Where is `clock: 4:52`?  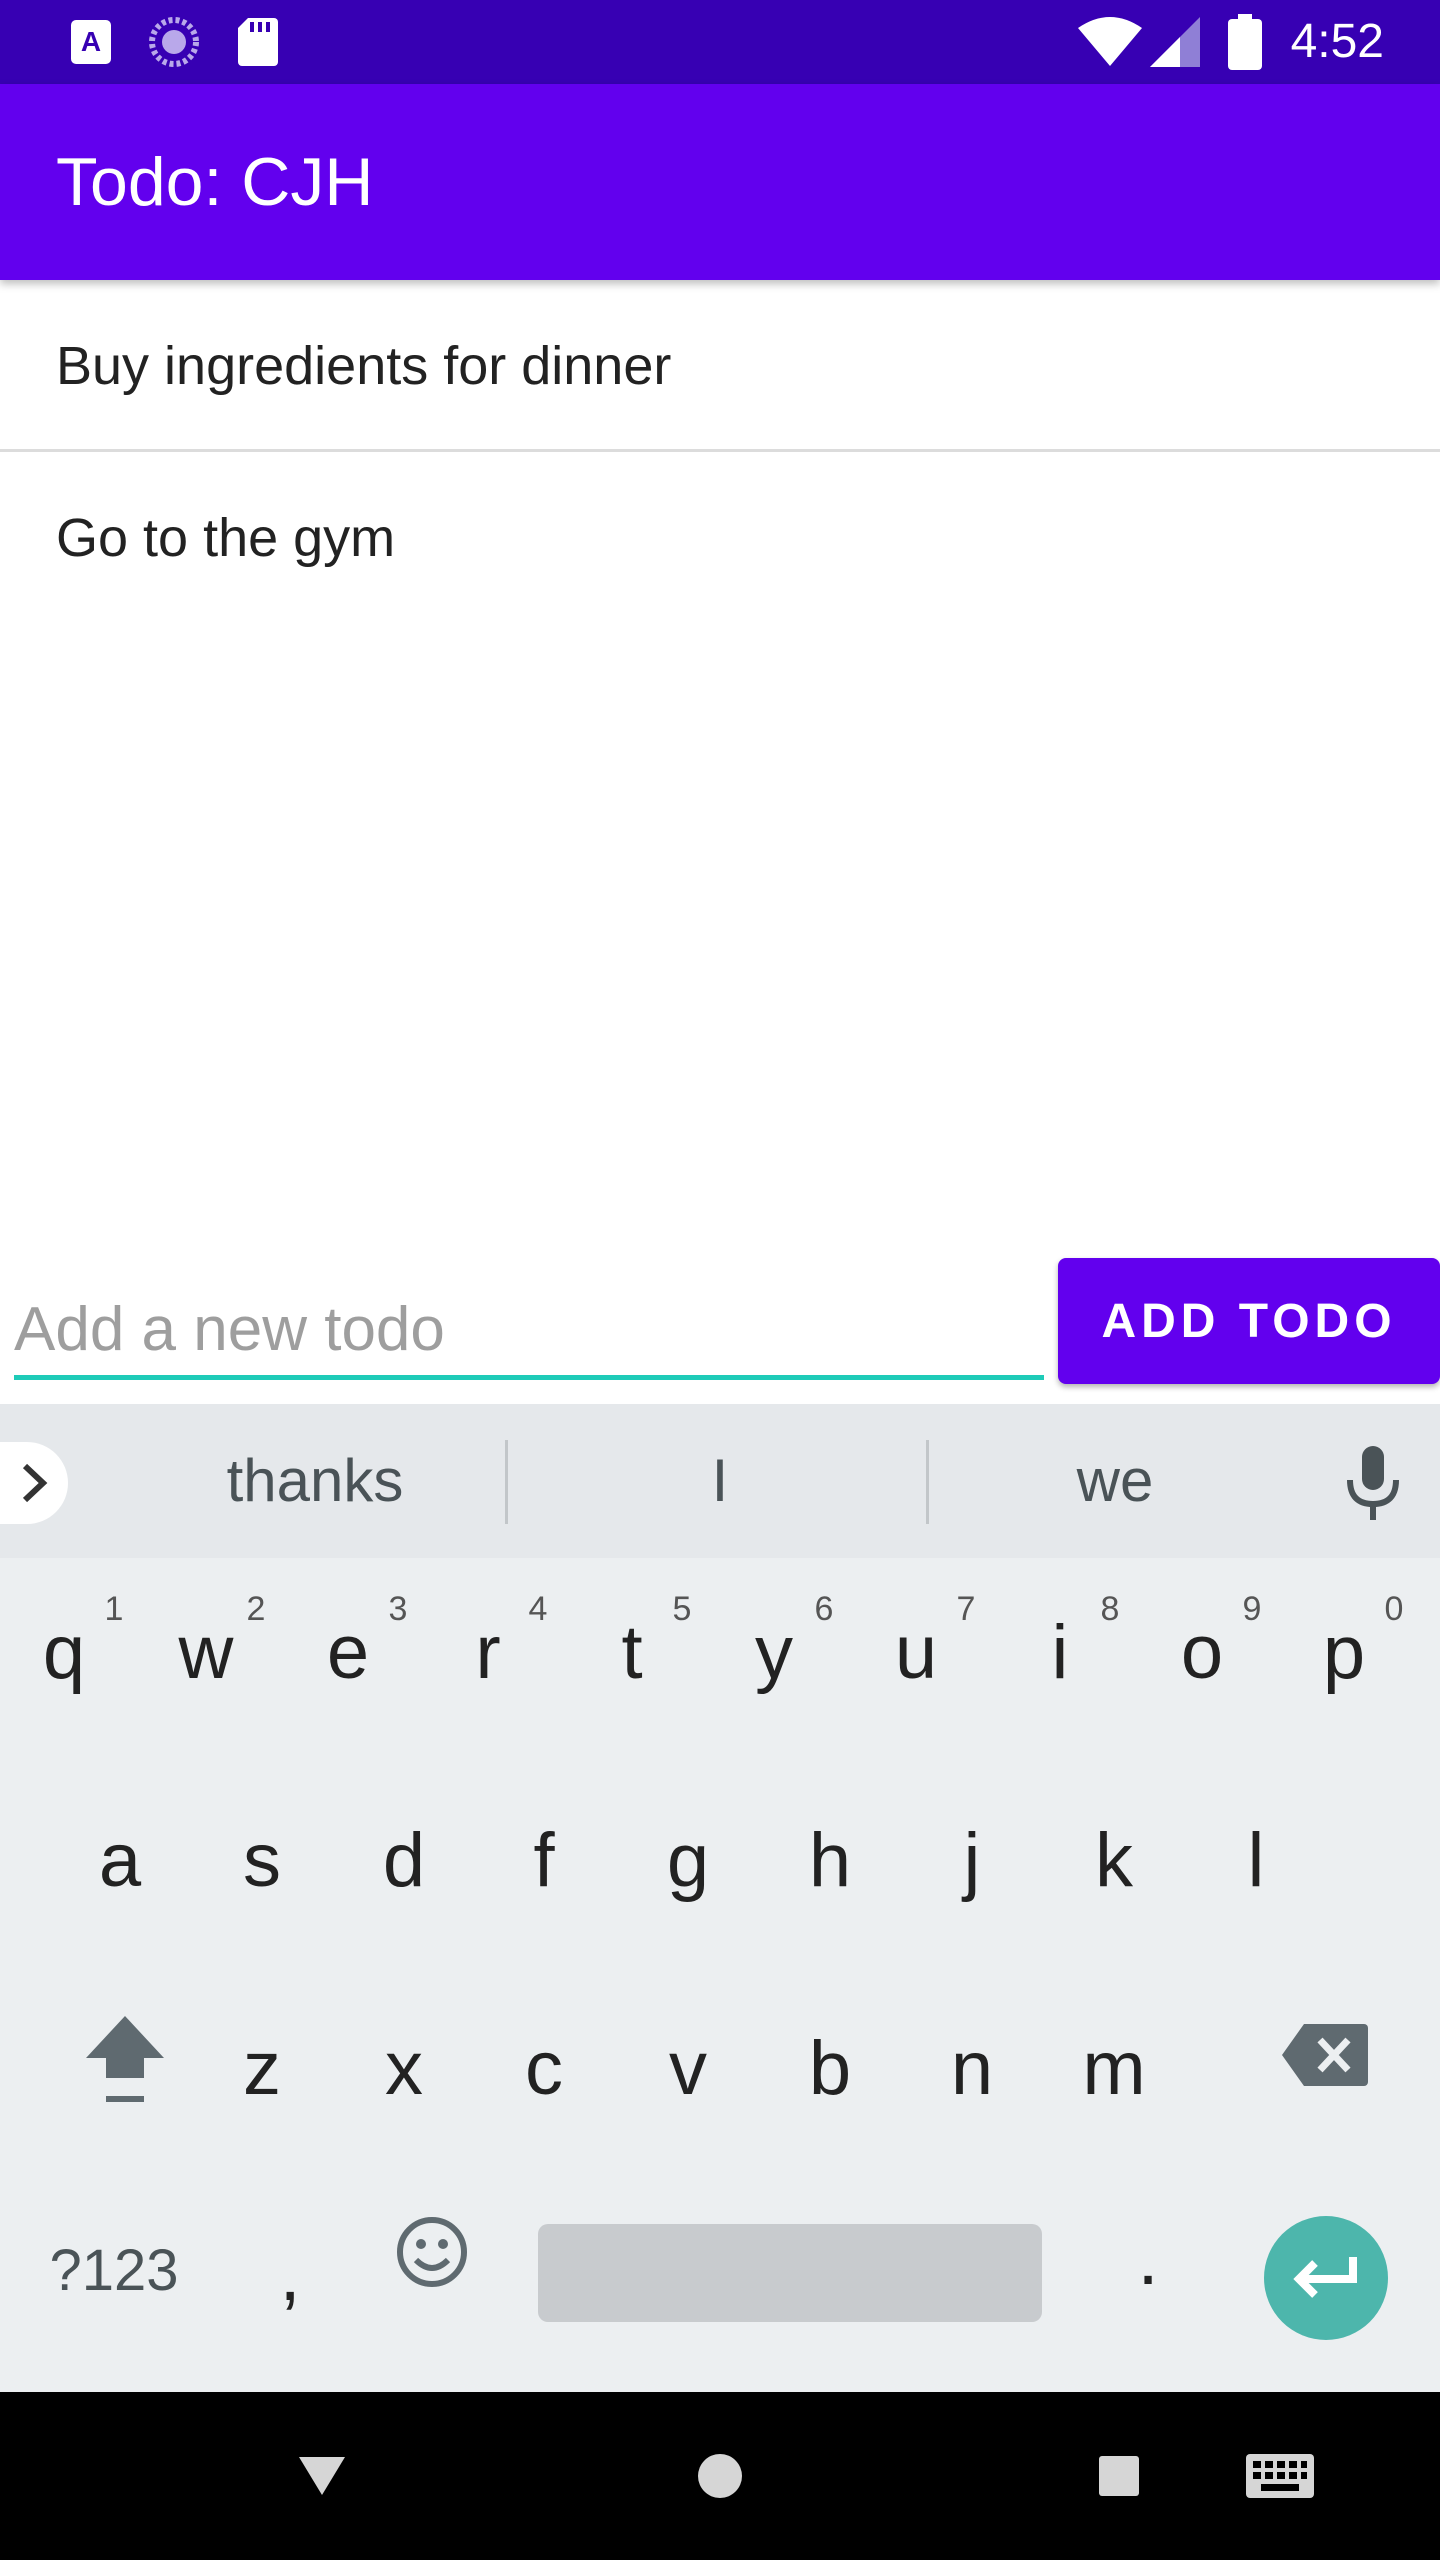
clock: 4:52 is located at coordinates (1337, 41).